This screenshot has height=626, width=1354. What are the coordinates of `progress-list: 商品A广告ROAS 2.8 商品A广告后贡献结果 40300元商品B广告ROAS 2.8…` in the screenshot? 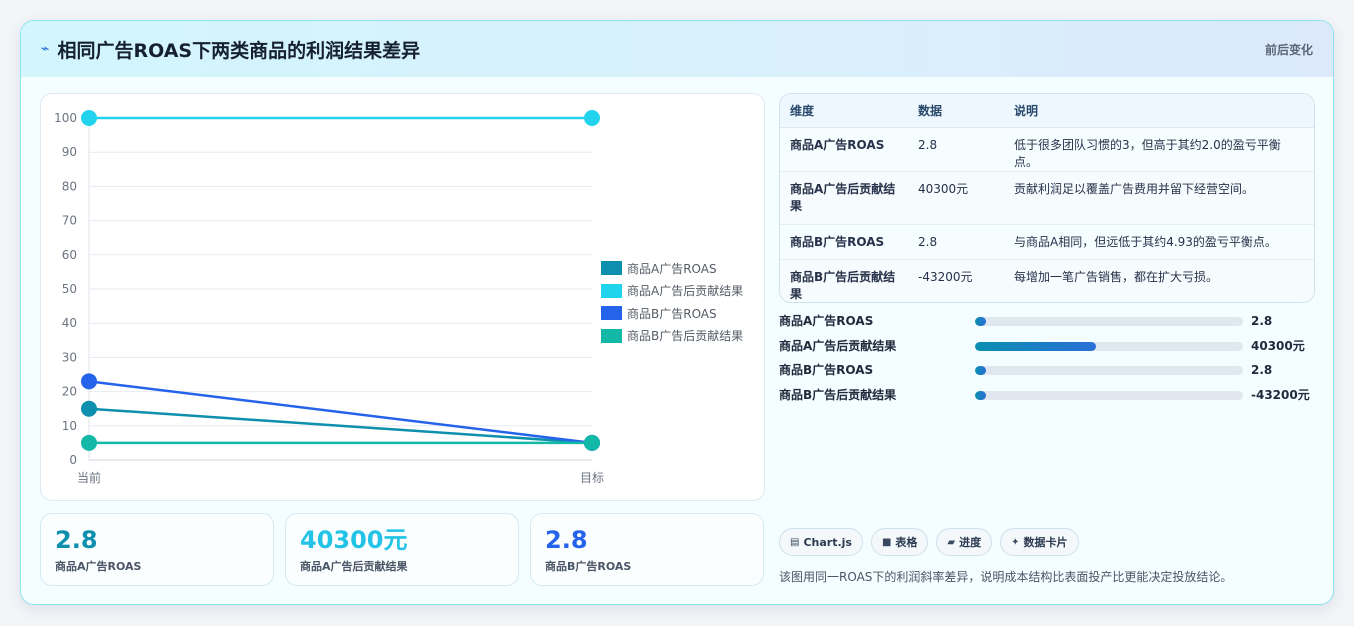 It's located at (1047, 362).